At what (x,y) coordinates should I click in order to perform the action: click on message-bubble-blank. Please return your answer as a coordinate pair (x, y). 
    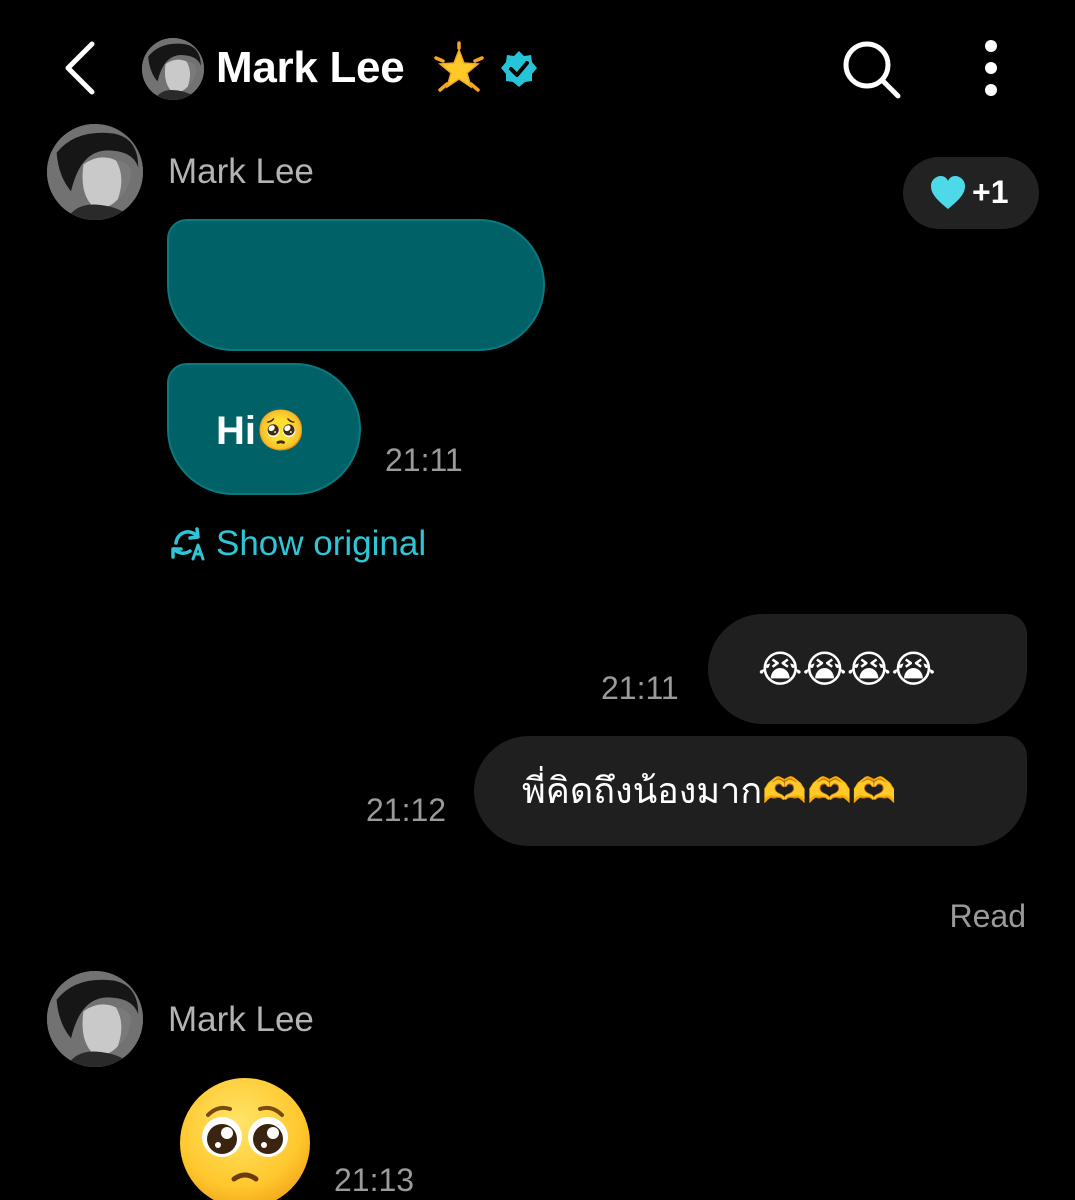
    Looking at the image, I should click on (356, 285).